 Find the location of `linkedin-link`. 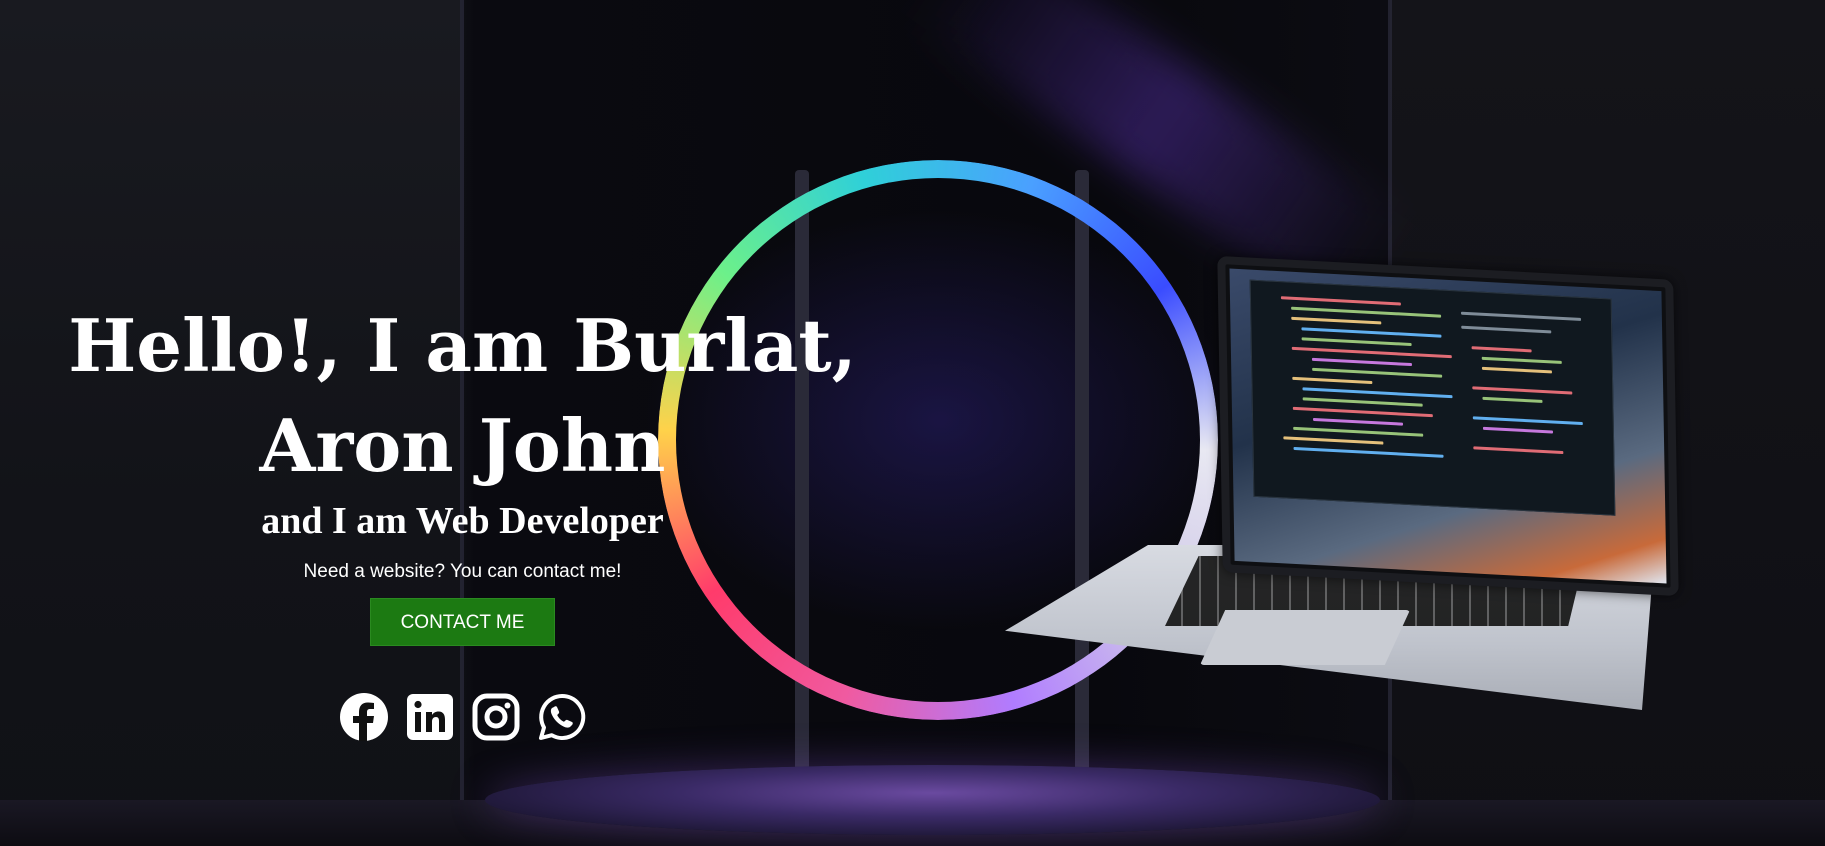

linkedin-link is located at coordinates (430, 717).